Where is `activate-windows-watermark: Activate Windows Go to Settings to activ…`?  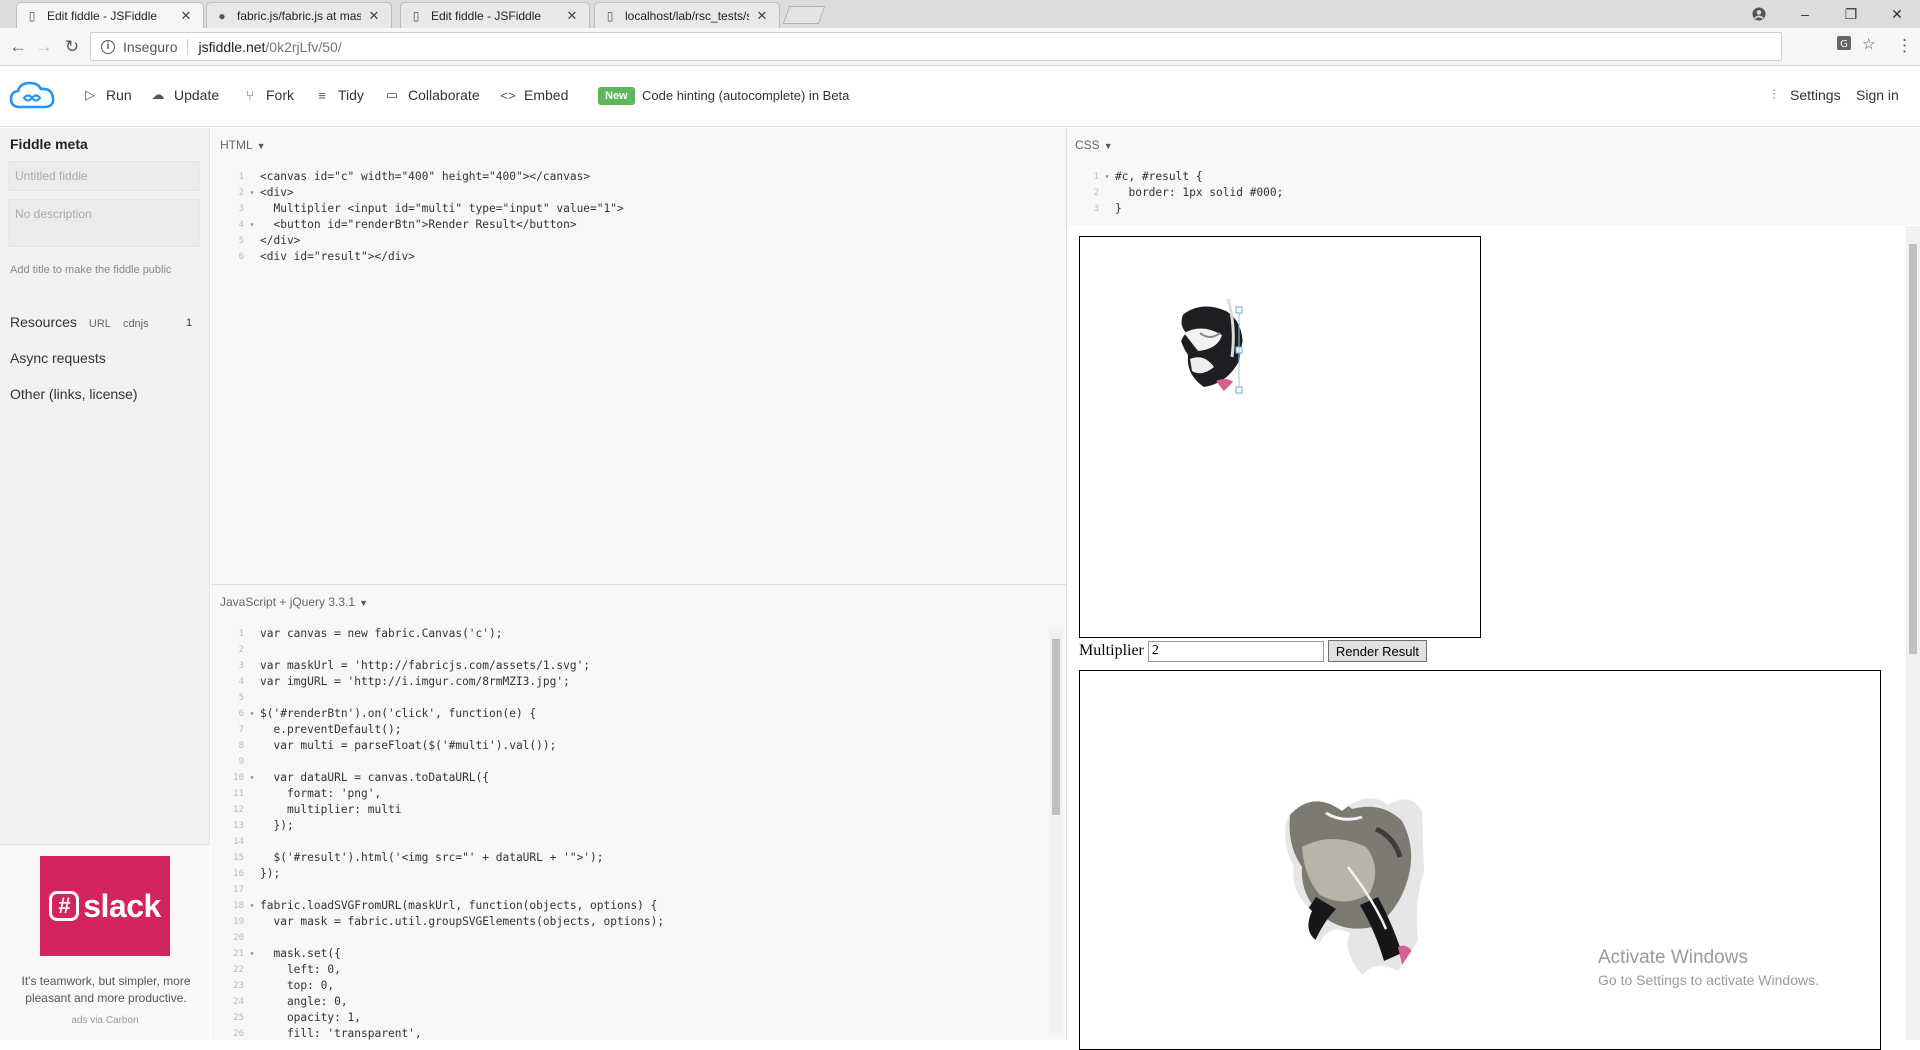 activate-windows-watermark: Activate Windows Go to Settings to activ… is located at coordinates (1708, 967).